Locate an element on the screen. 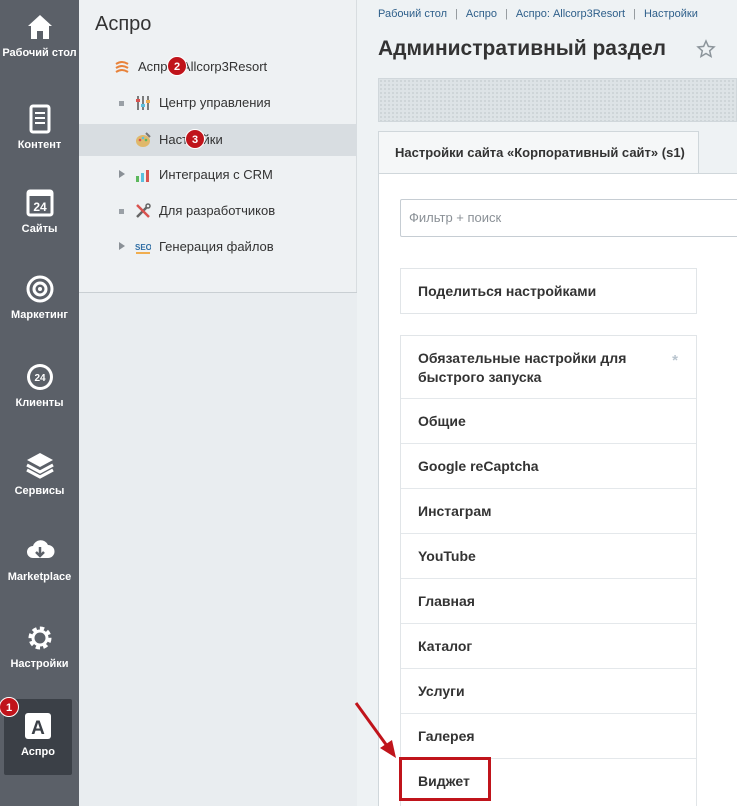  menu-item-file-generation: SEO Генерация файлов is located at coordinates (218, 247).